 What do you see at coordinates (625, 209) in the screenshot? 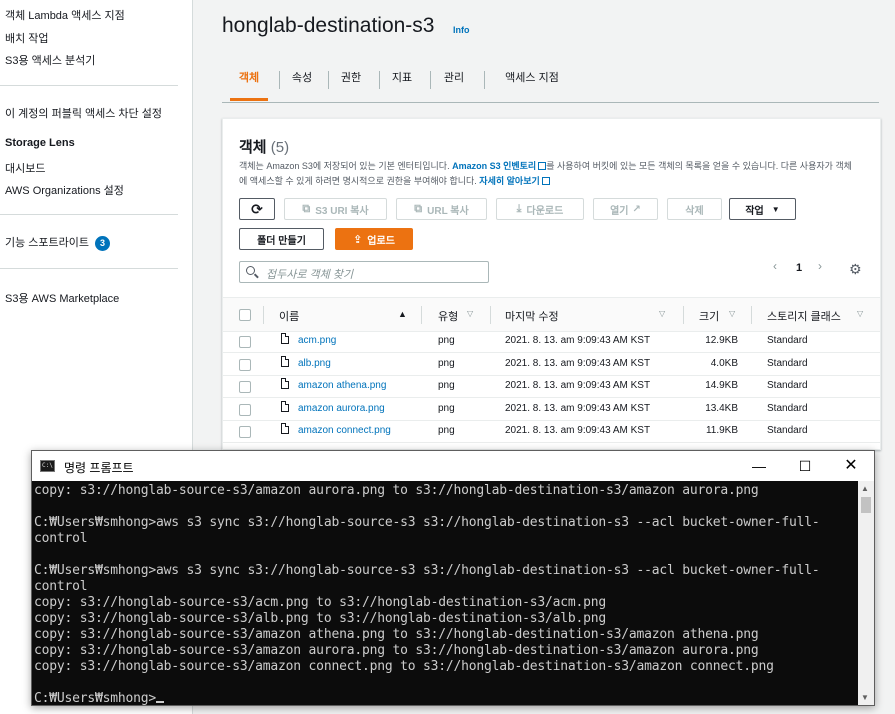
I see `open-button: 열기 ↗` at bounding box center [625, 209].